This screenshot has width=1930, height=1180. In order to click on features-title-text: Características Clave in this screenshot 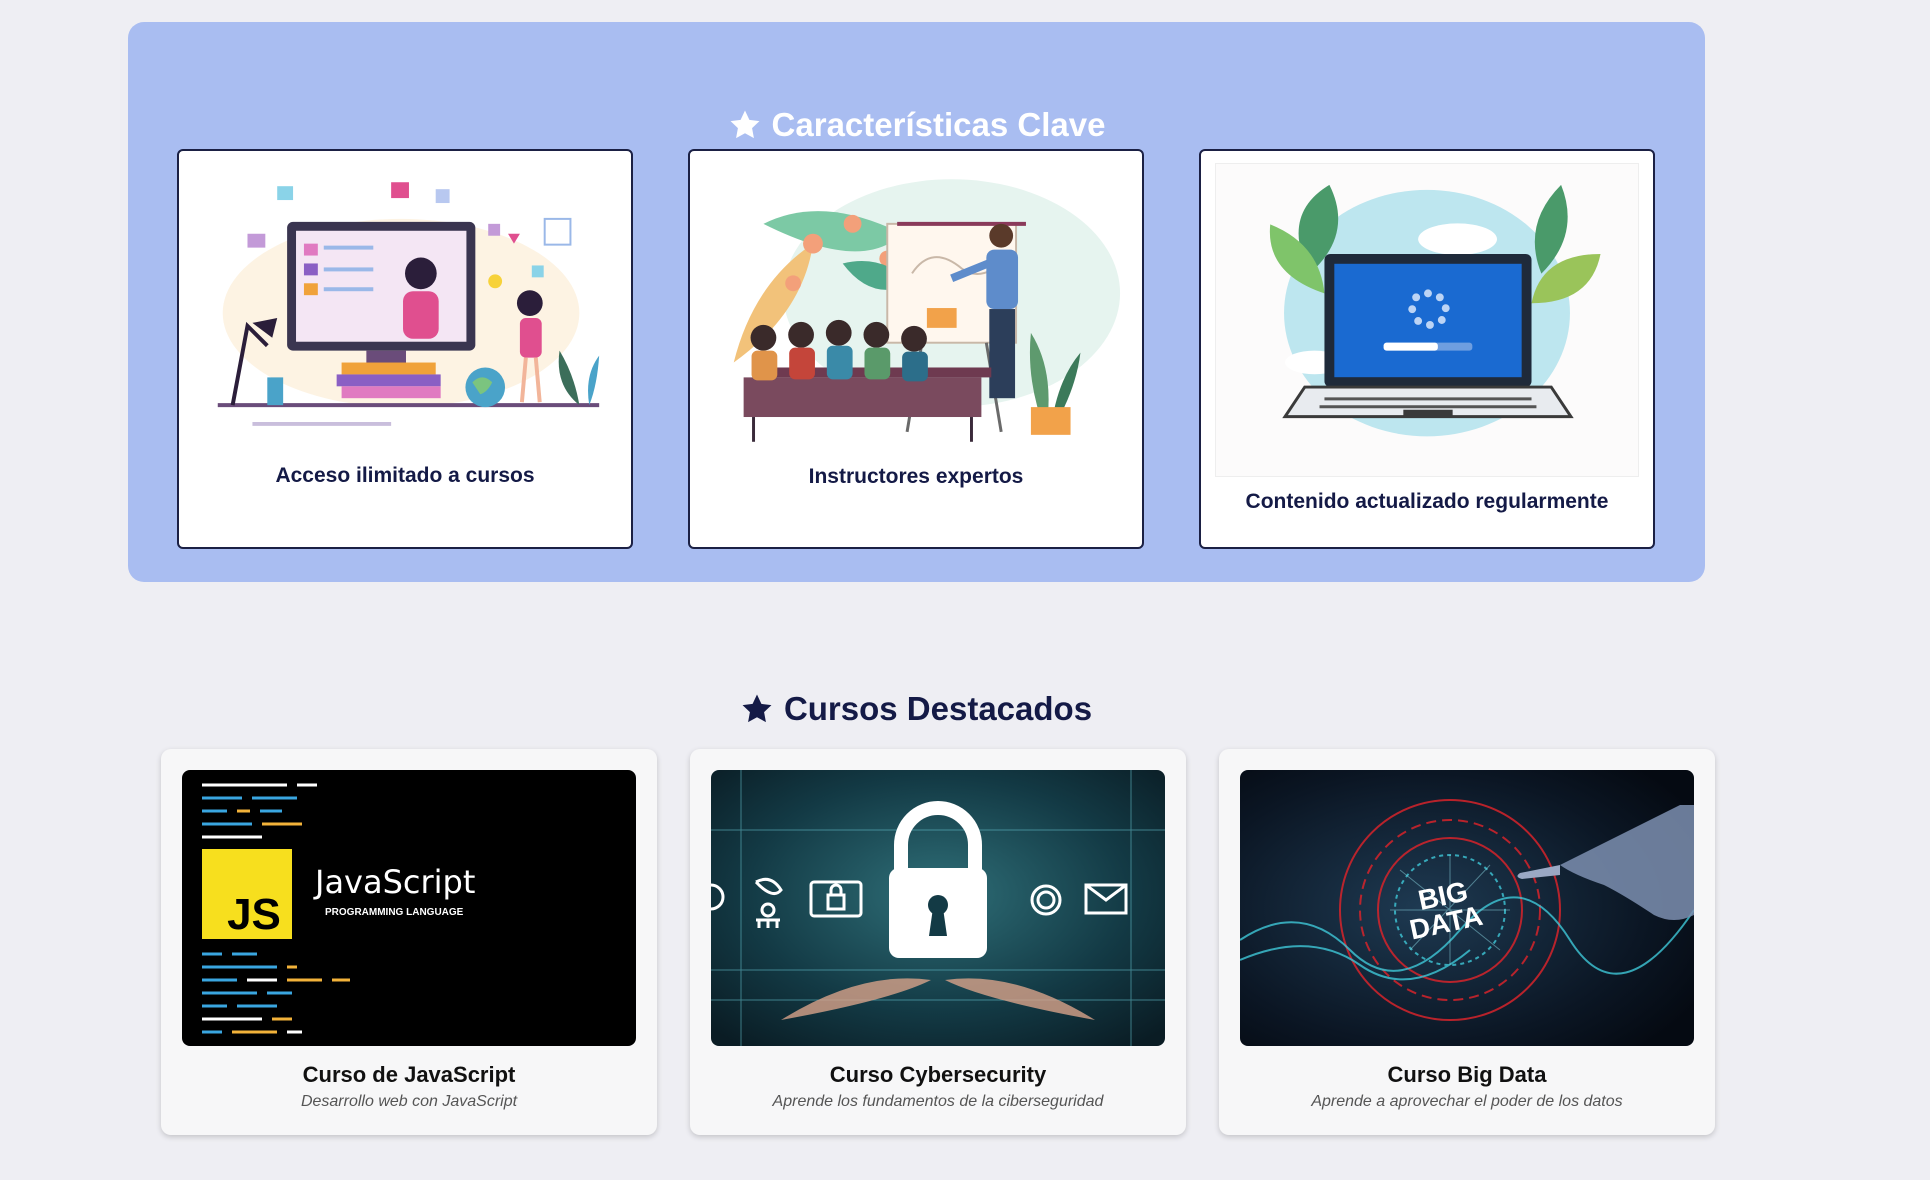, I will do `click(938, 124)`.